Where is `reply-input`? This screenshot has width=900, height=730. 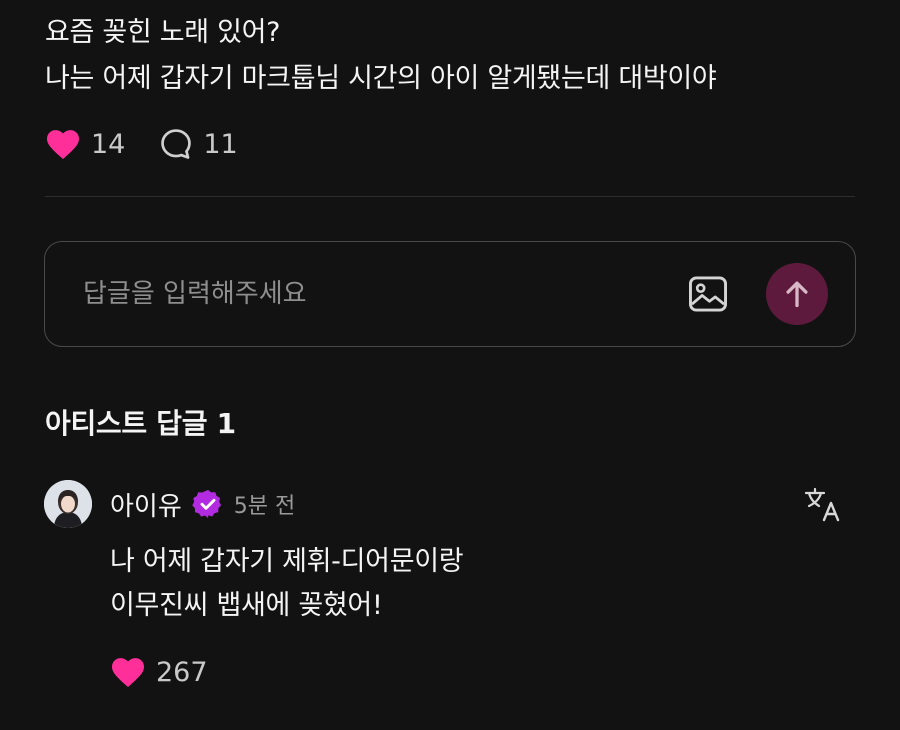
reply-input is located at coordinates (383, 294).